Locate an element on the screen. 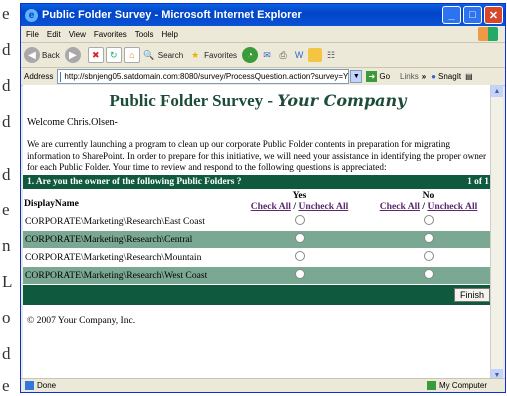 Image resolution: width=507 pixels, height=396 pixels. page-icon is located at coordinates (61, 76).